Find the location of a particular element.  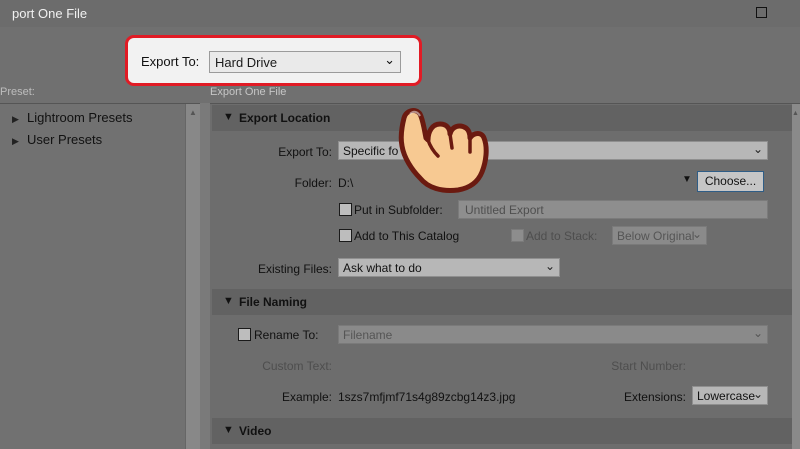

preset-item-user: ▶ User Presets is located at coordinates (57, 139).